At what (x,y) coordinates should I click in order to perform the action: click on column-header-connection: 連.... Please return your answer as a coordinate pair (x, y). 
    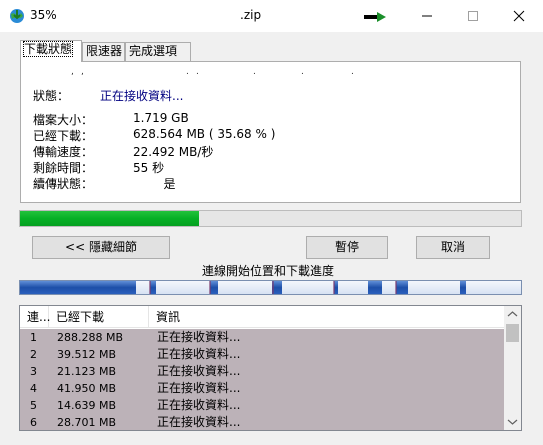
    Looking at the image, I should click on (35, 317).